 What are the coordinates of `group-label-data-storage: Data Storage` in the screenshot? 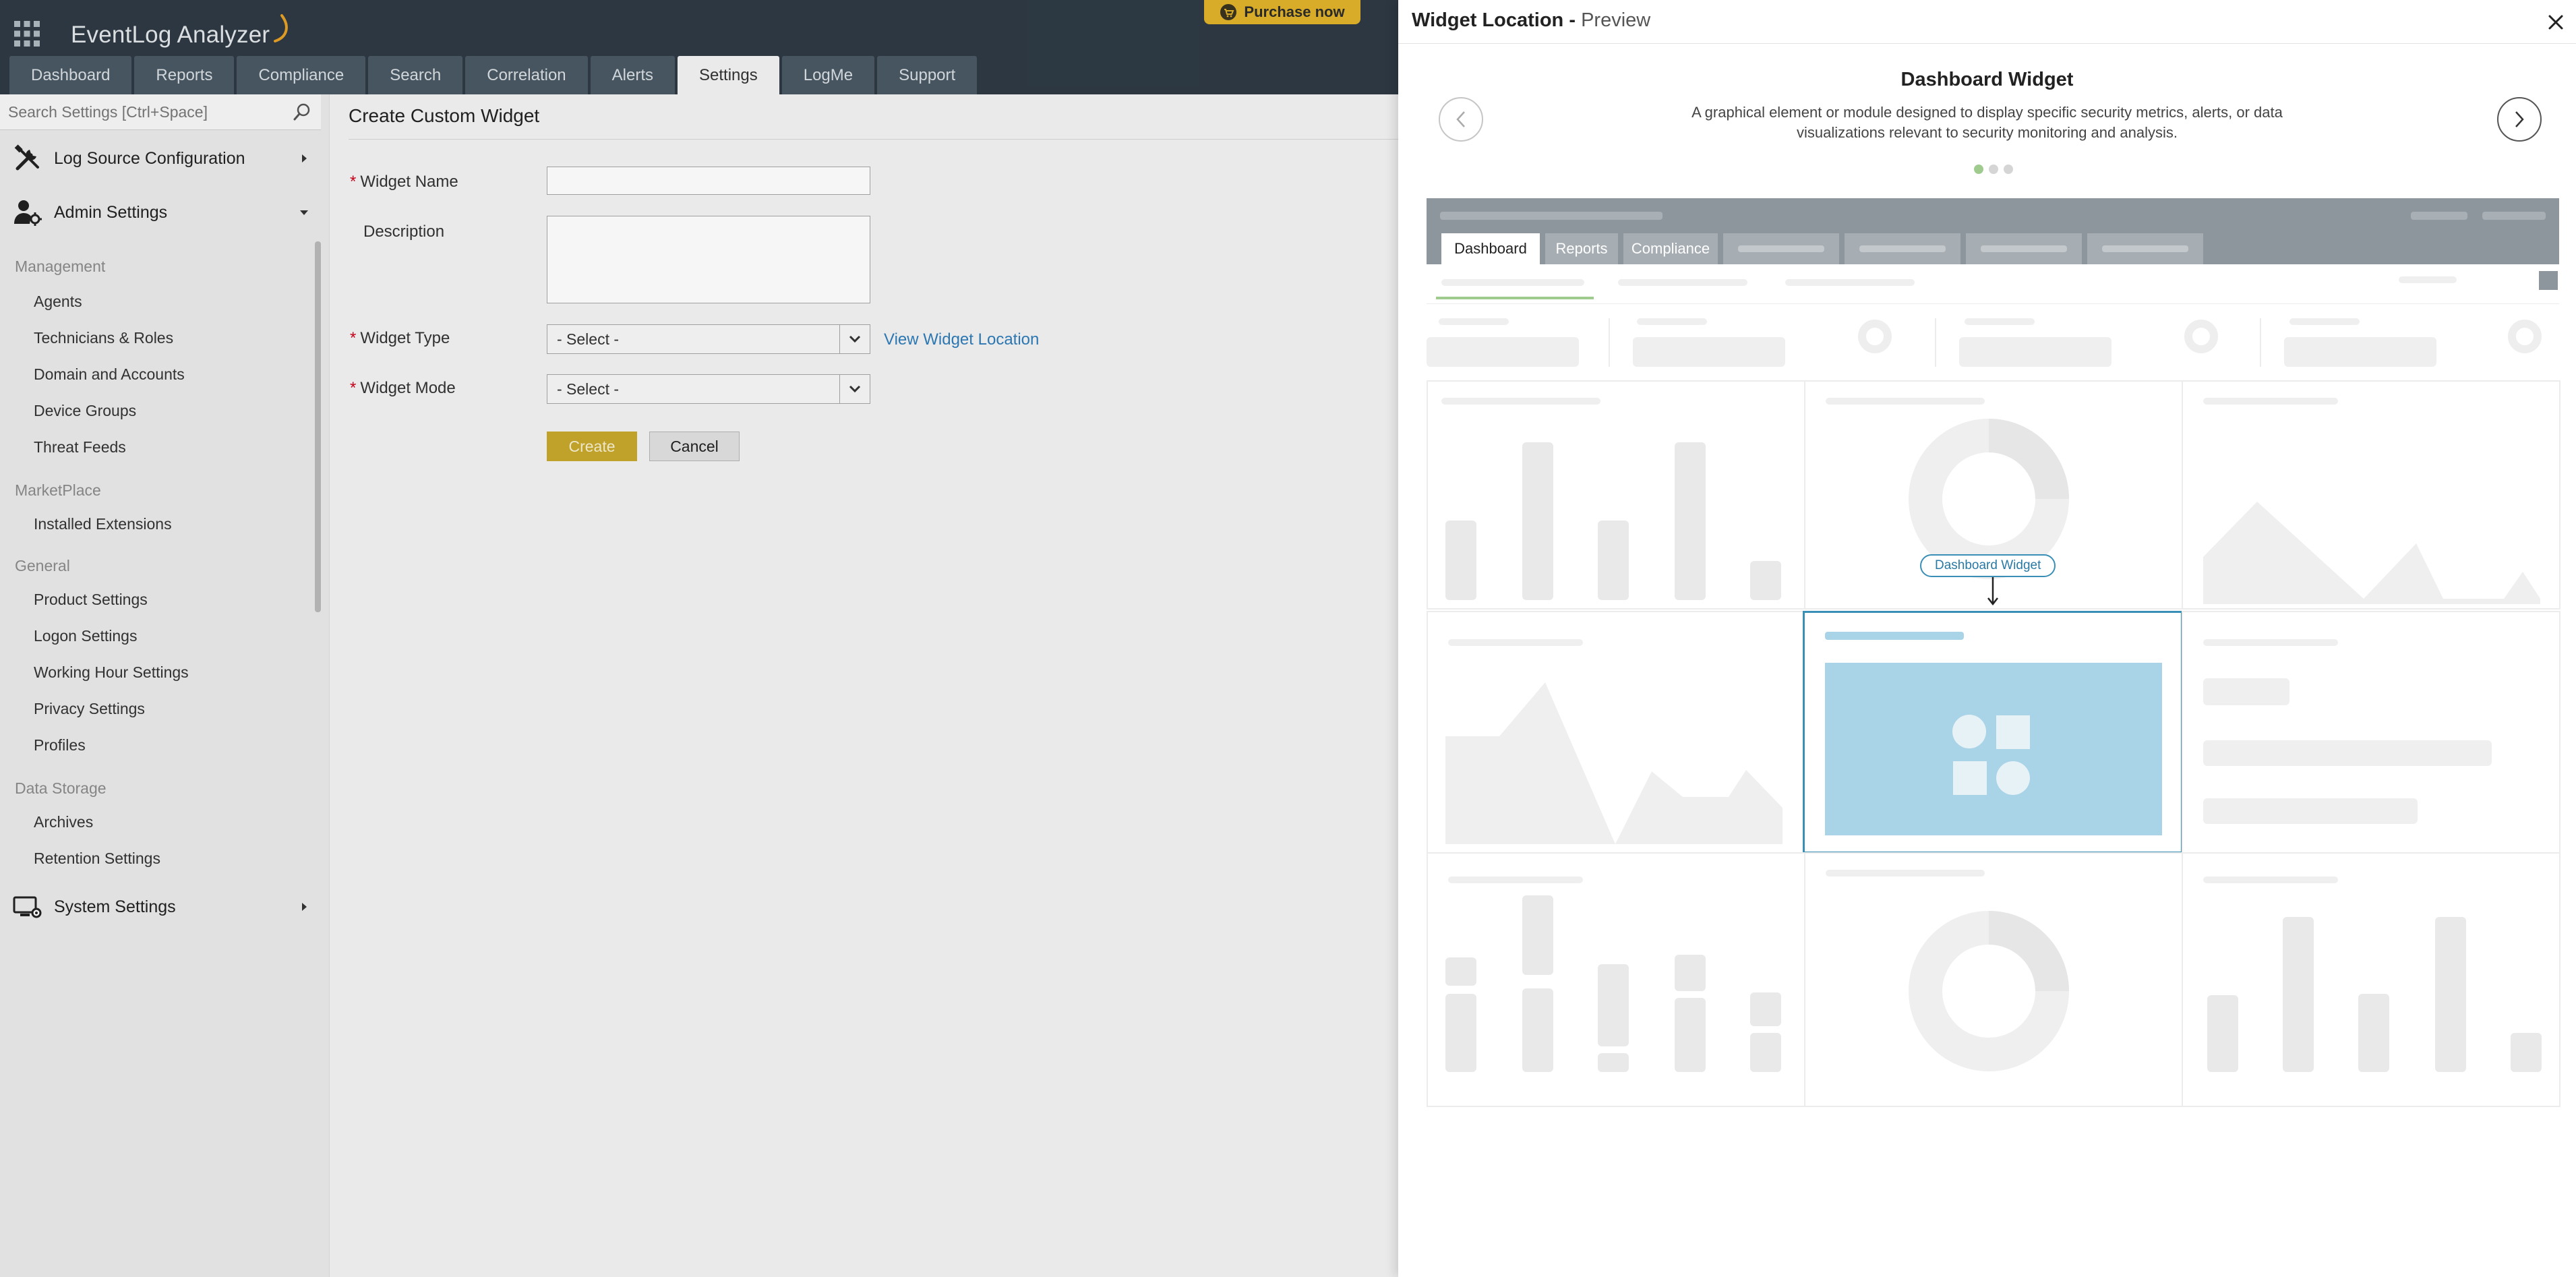 It's located at (61, 788).